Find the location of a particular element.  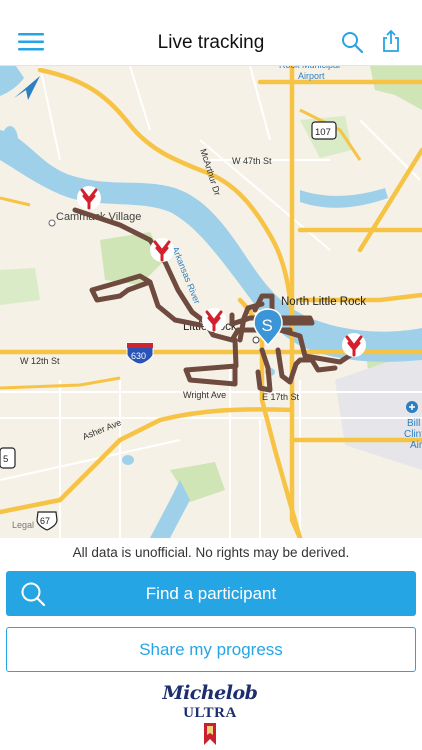

svg-text: S is located at coordinates (267, 325).